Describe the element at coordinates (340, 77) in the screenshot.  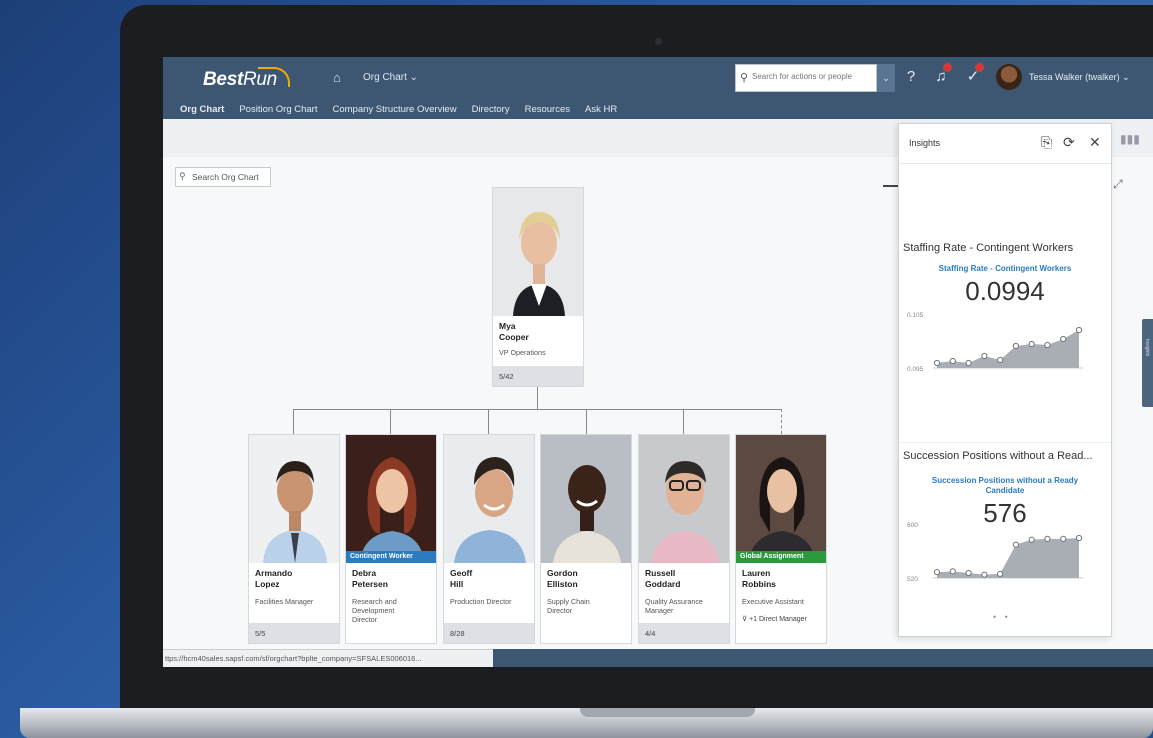
I see `home-icon: ⌂` at that location.